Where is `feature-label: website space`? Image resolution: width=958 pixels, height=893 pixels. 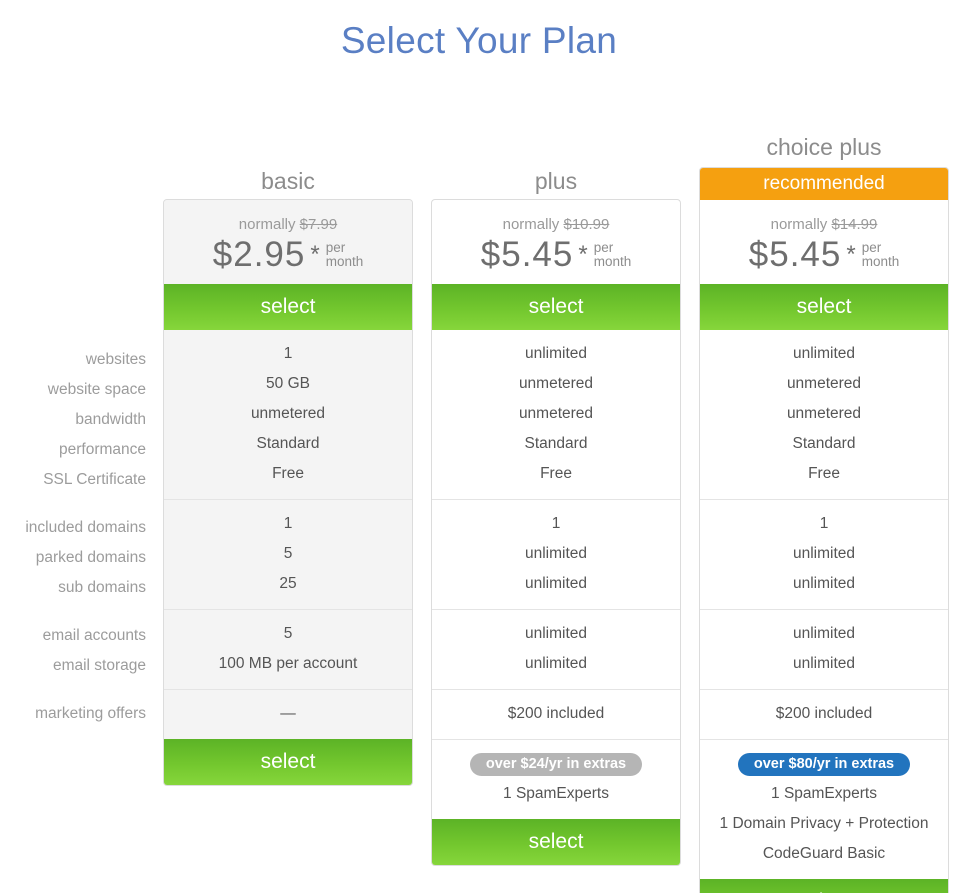
feature-label: website space is located at coordinates (96, 389).